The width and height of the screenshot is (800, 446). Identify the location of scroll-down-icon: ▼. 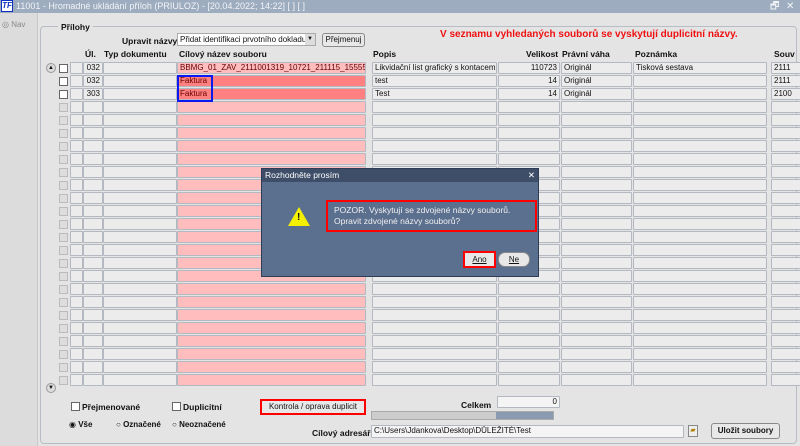
(51, 388).